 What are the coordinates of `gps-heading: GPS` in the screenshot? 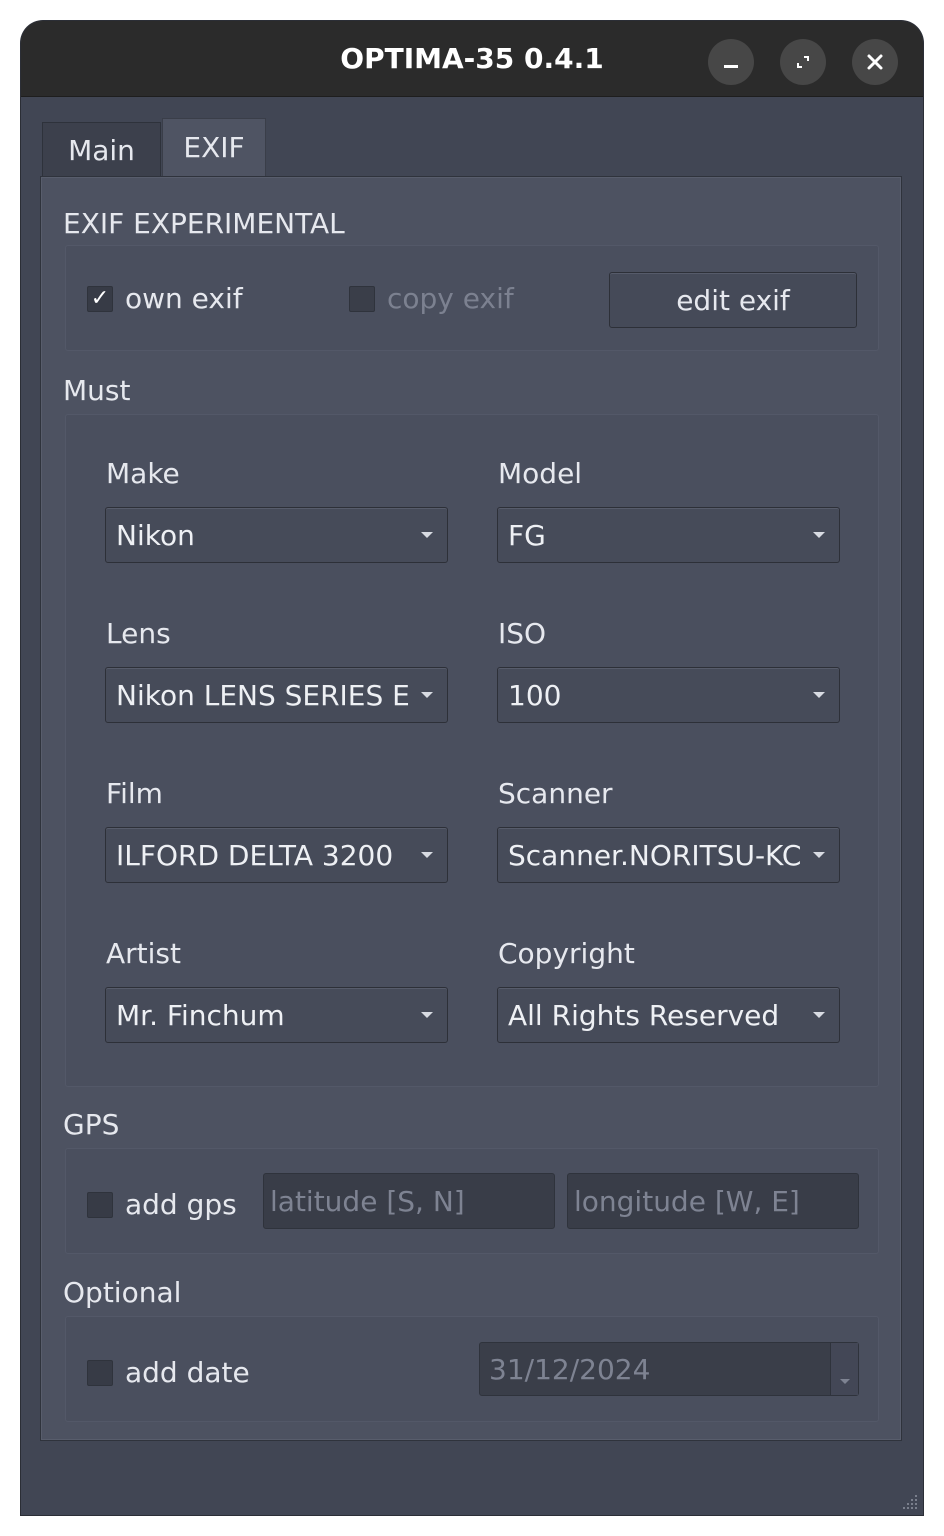 It's located at (91, 1124).